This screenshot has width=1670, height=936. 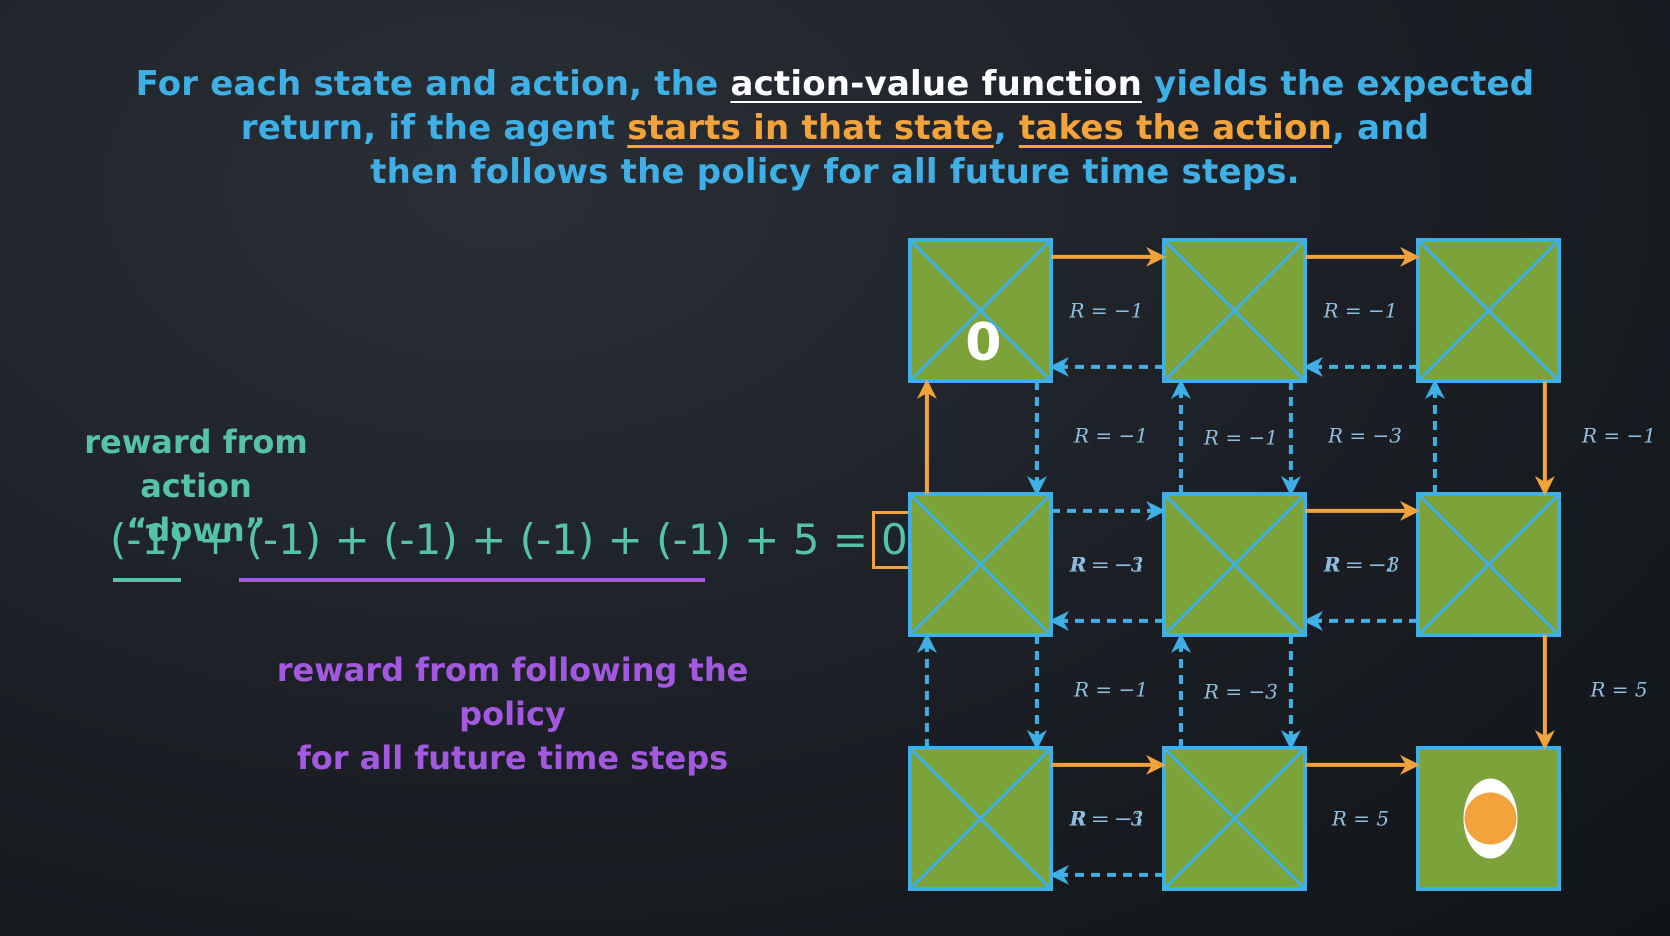 What do you see at coordinates (983, 343) in the screenshot?
I see `start-state-value: 0` at bounding box center [983, 343].